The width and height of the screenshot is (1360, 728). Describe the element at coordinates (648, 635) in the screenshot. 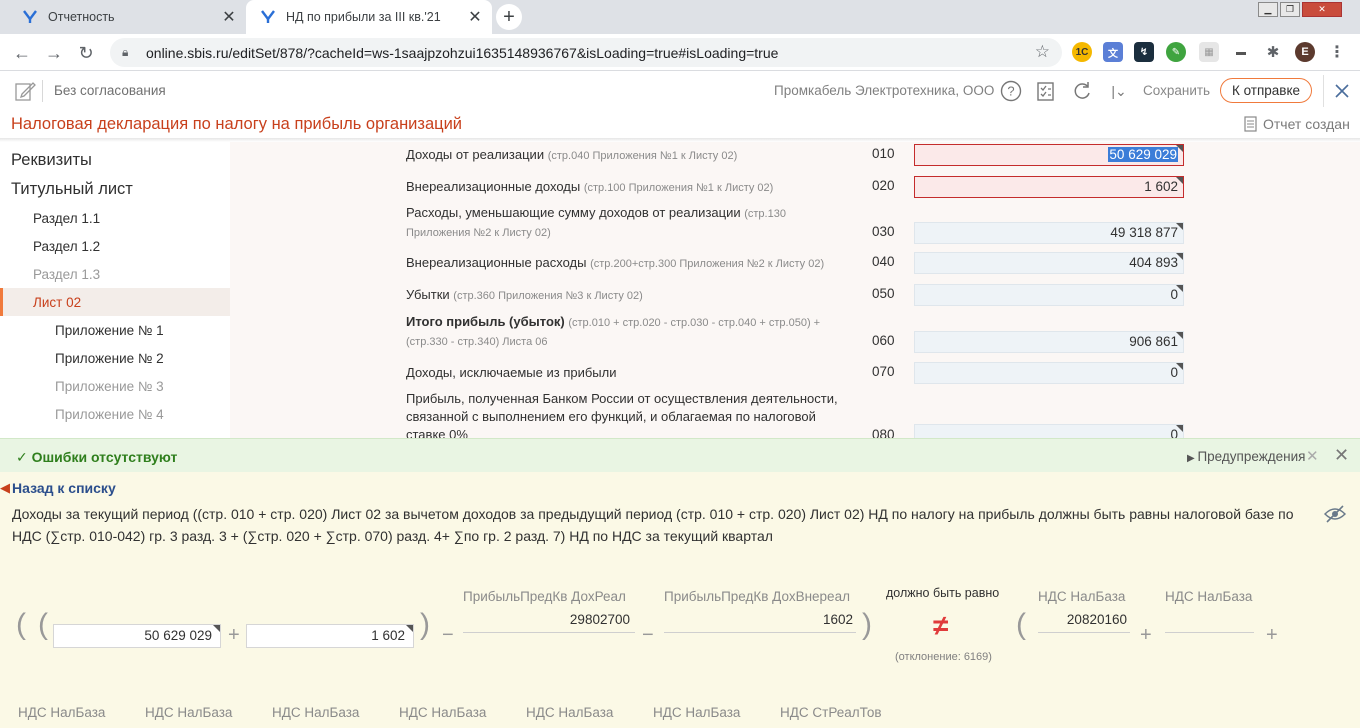

I see `minus-sign: −` at that location.